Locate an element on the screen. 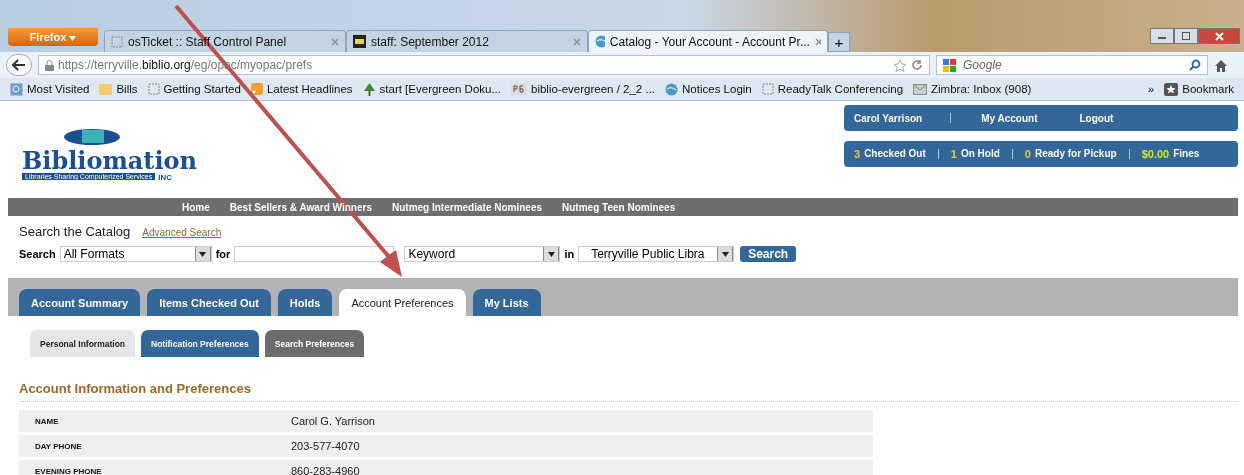 The width and height of the screenshot is (1244, 475). search-label: Search is located at coordinates (37, 254).